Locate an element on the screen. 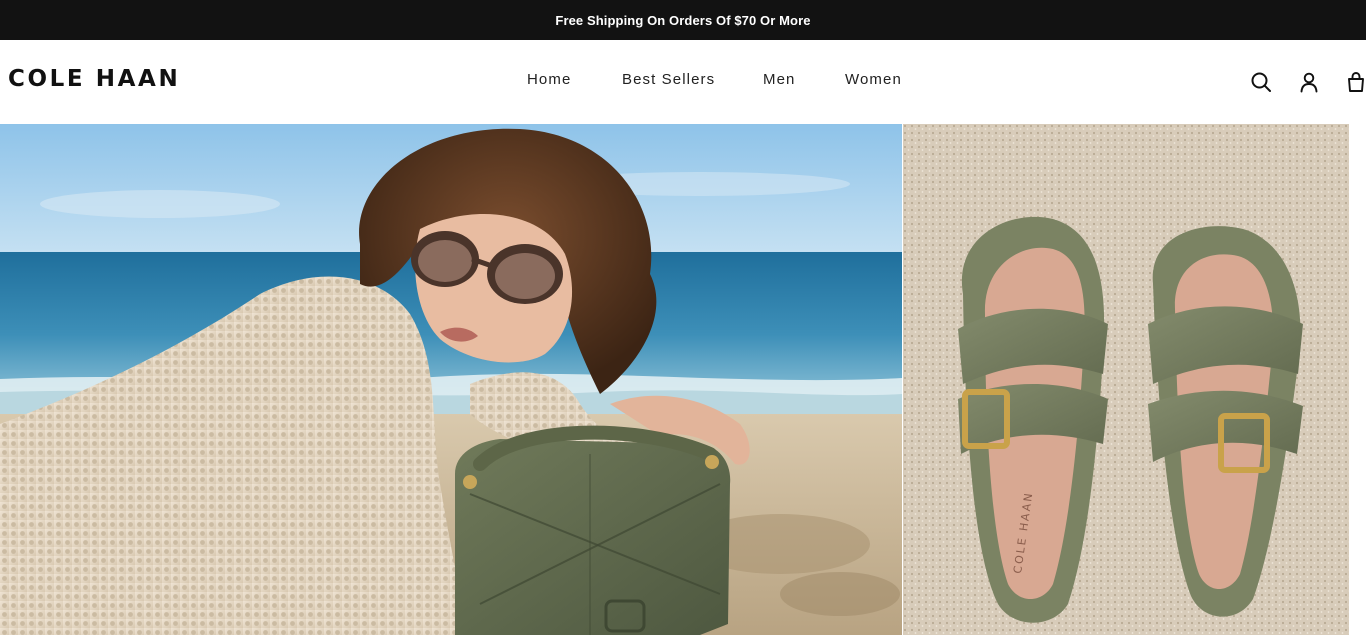 This screenshot has width=1366, height=635. main-nav: Home Best Sellers Men Women is located at coordinates (683, 83).